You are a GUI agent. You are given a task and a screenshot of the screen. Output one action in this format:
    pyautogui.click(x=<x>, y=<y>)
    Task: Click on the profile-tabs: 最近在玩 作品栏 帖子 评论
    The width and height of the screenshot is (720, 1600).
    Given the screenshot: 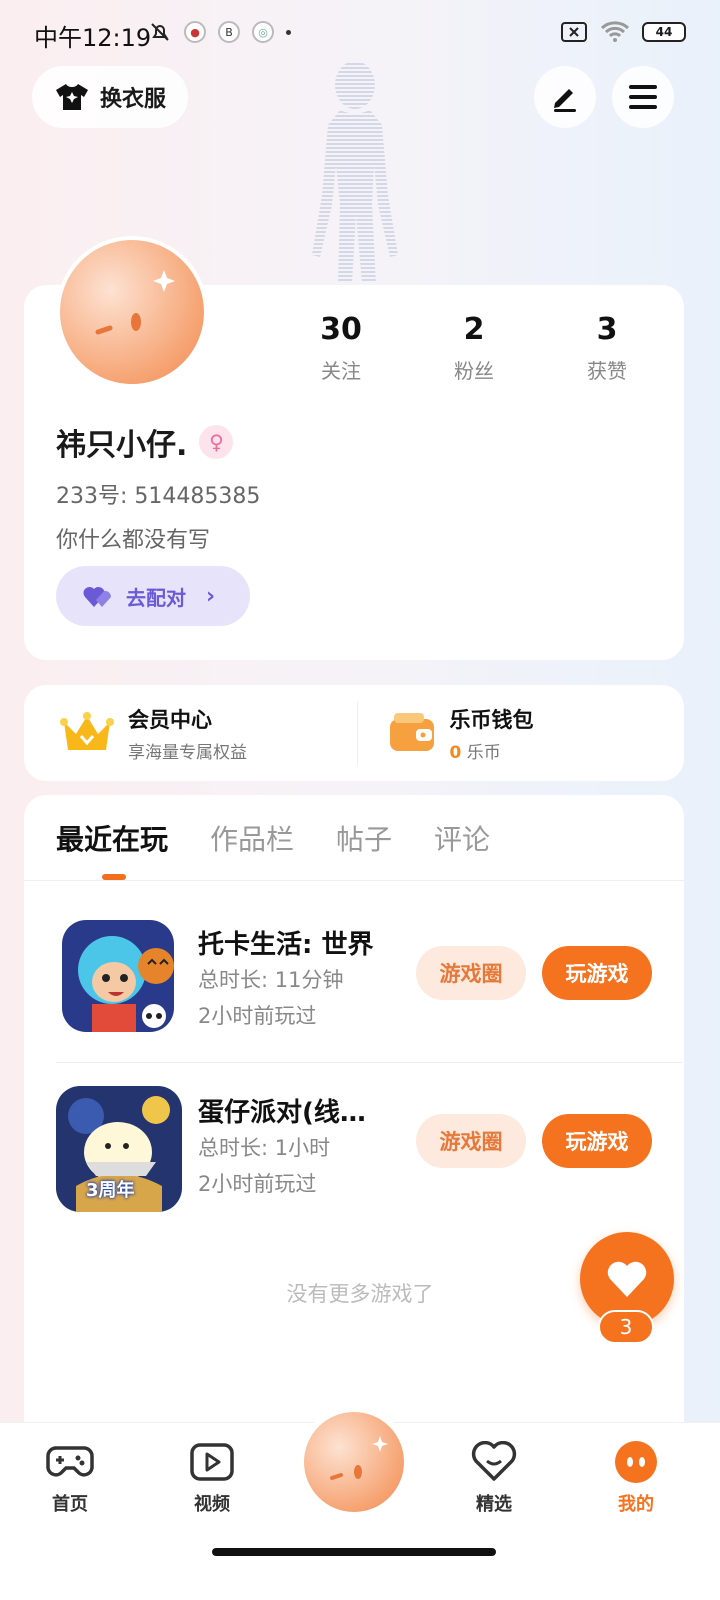 What is the action you would take?
    pyautogui.click(x=273, y=838)
    